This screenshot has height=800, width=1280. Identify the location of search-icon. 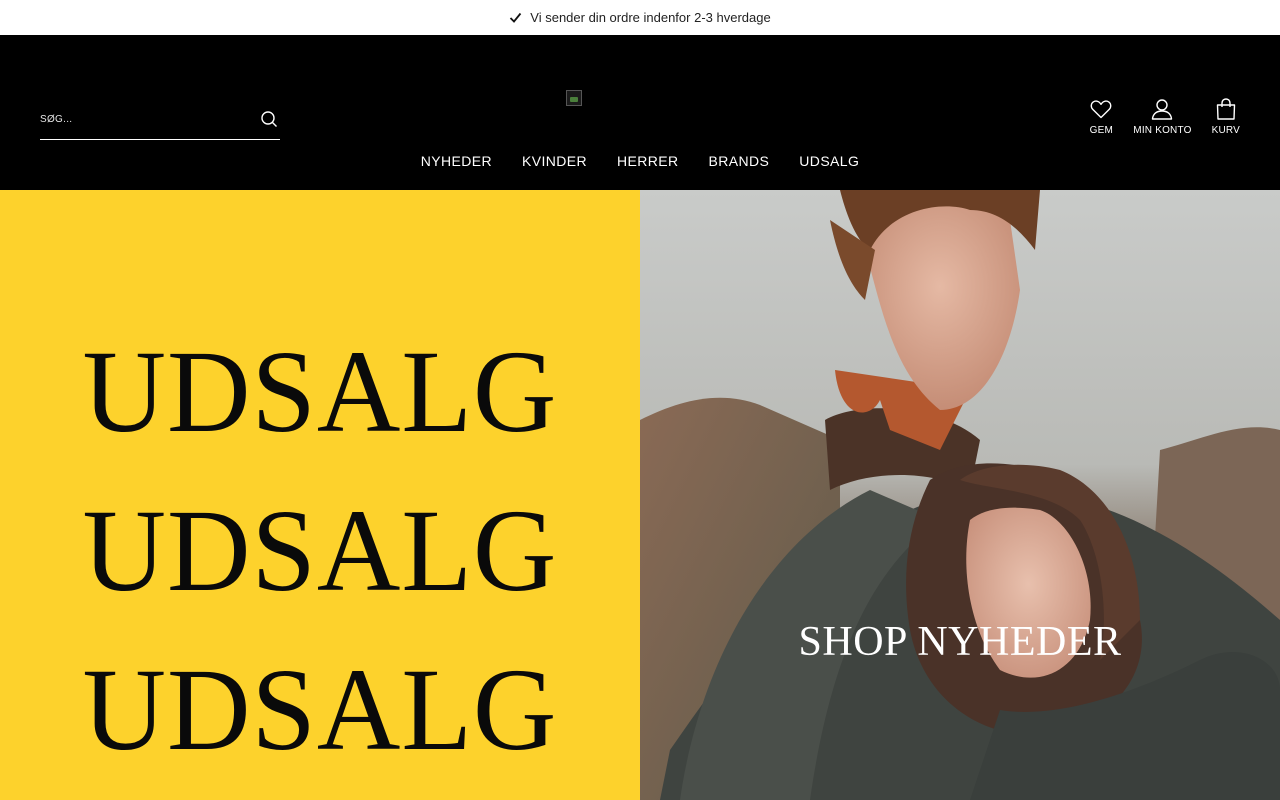
(269, 119).